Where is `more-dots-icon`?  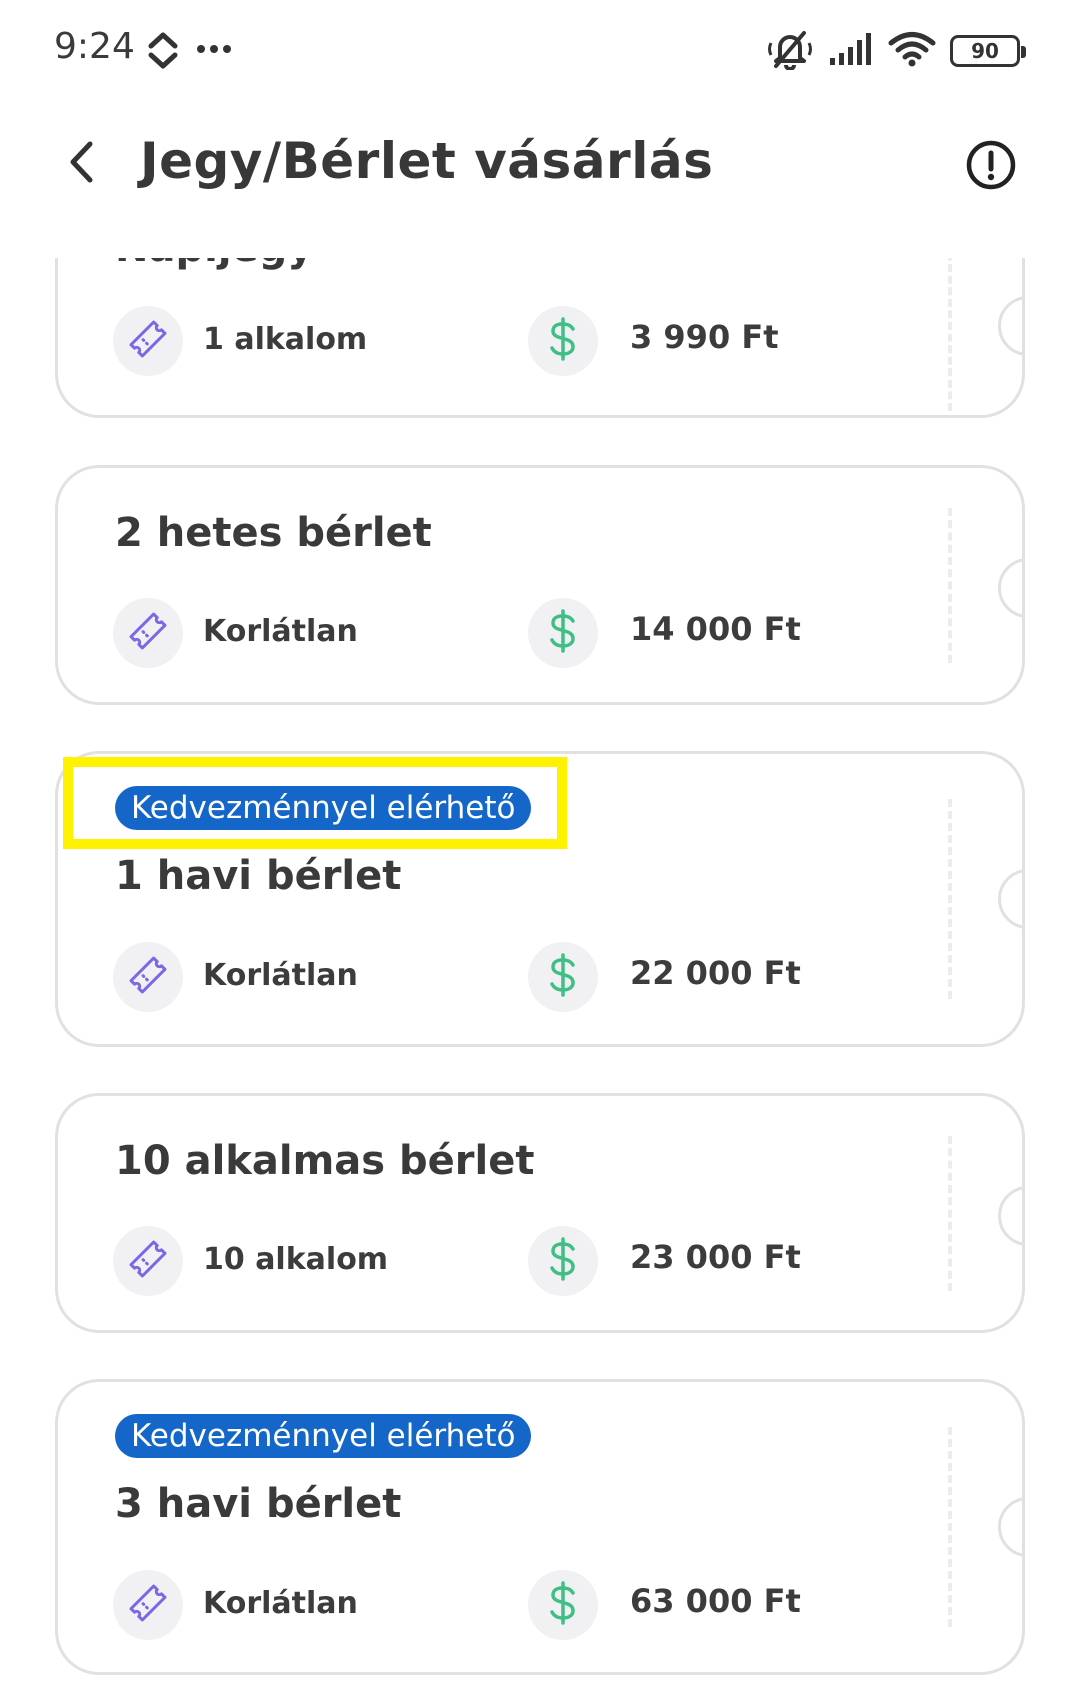 more-dots-icon is located at coordinates (214, 49).